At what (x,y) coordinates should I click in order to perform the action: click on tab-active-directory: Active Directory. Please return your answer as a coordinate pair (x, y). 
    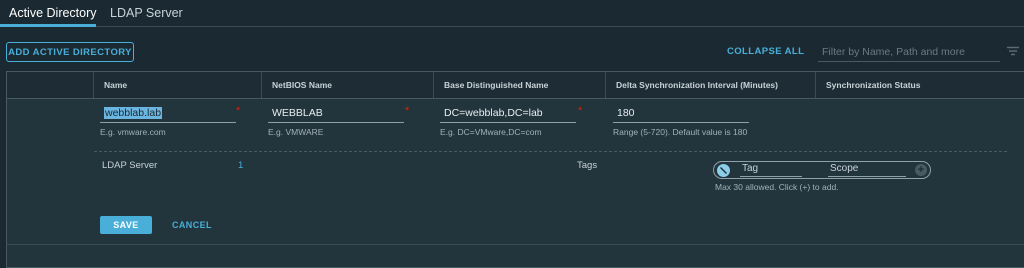
    Looking at the image, I should click on (53, 13).